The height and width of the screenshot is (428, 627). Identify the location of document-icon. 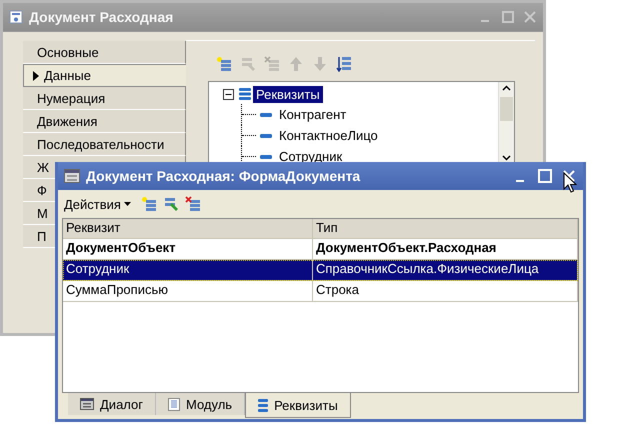
(16, 17).